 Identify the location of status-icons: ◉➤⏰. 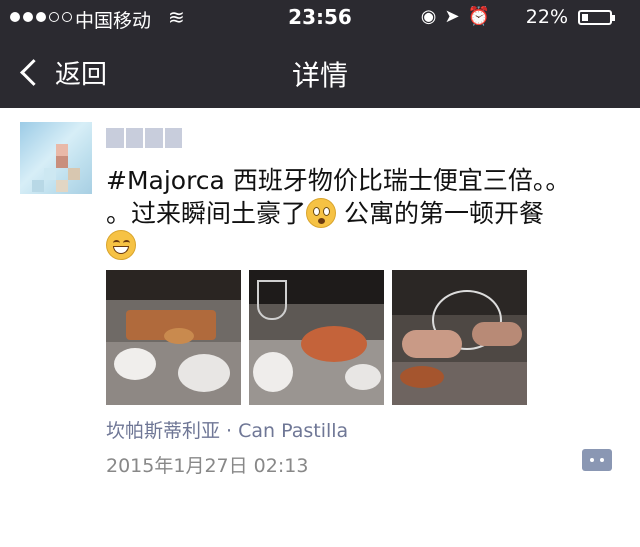
(459, 16).